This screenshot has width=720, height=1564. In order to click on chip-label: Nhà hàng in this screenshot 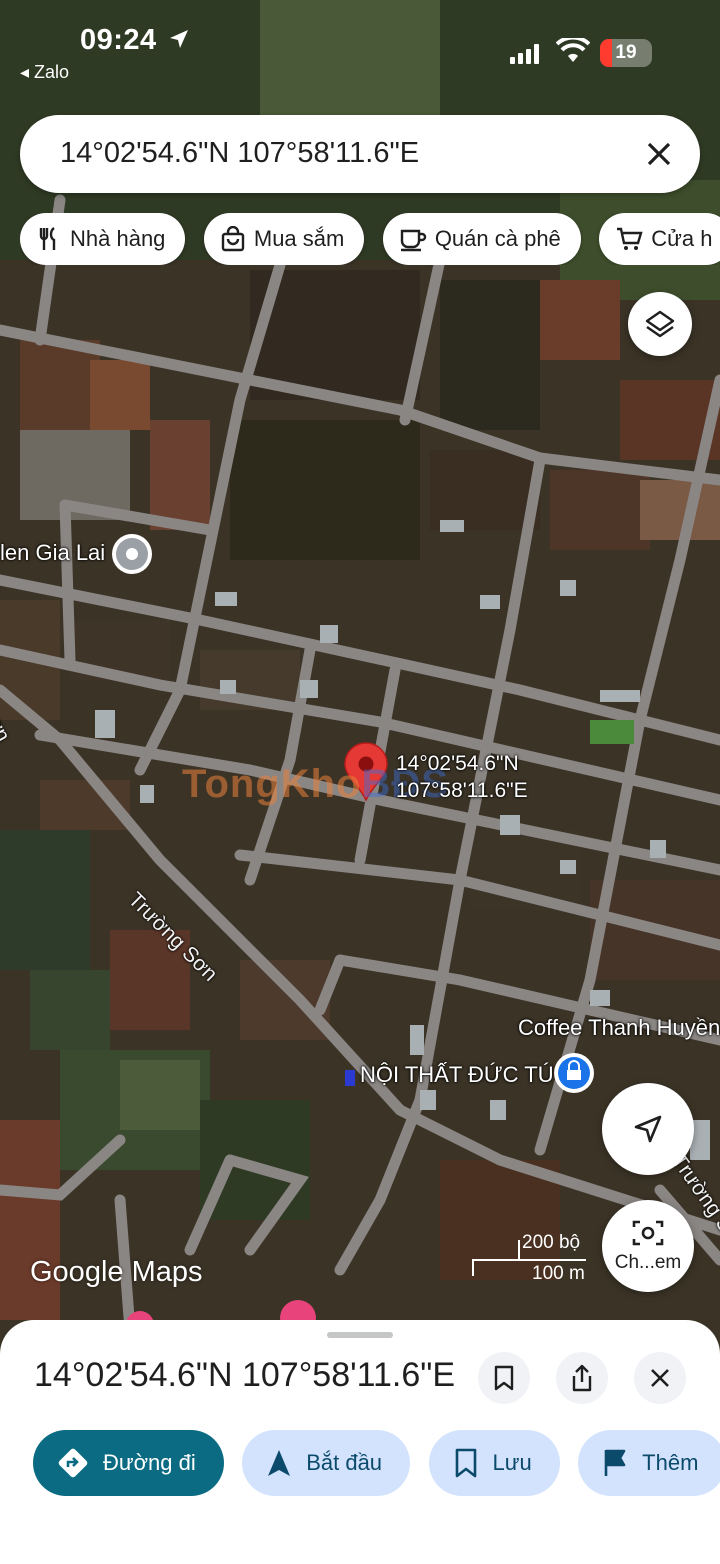, I will do `click(118, 238)`.